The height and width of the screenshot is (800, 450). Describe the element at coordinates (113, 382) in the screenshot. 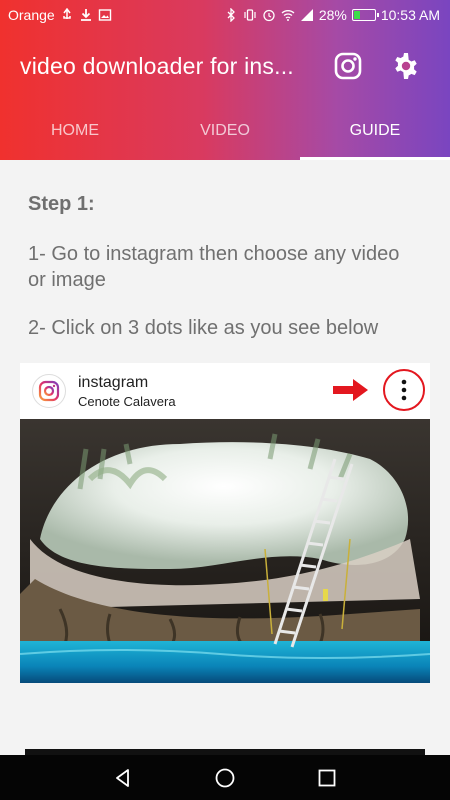

I see `post-username: instagram` at that location.